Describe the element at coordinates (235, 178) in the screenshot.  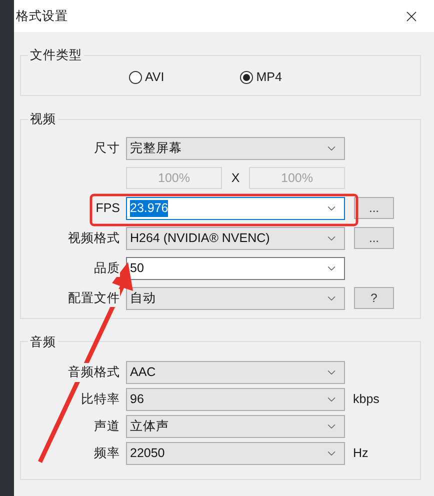
I see `times-sign: X` at that location.